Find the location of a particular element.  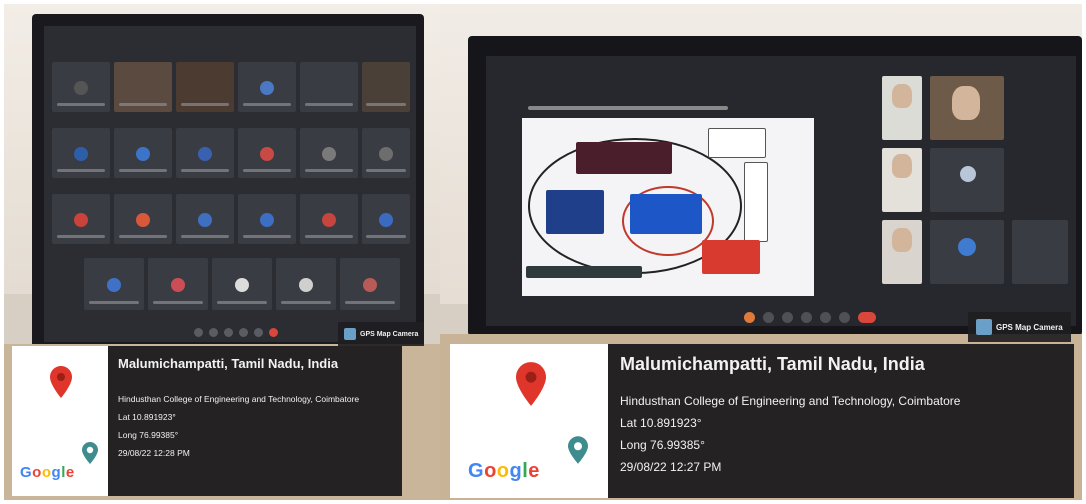

slide-heading is located at coordinates (628, 108).